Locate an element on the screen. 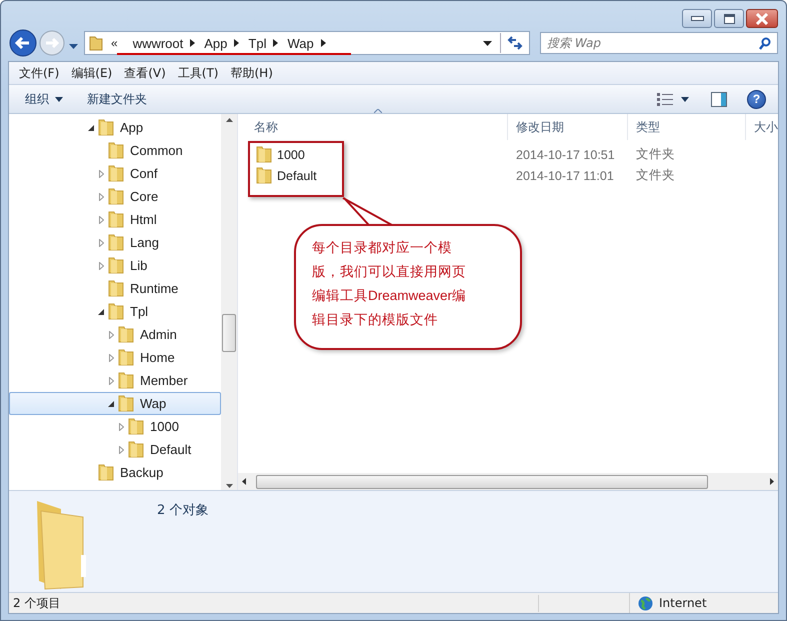 This screenshot has width=787, height=621. horizontal-scrollbar is located at coordinates (508, 481).